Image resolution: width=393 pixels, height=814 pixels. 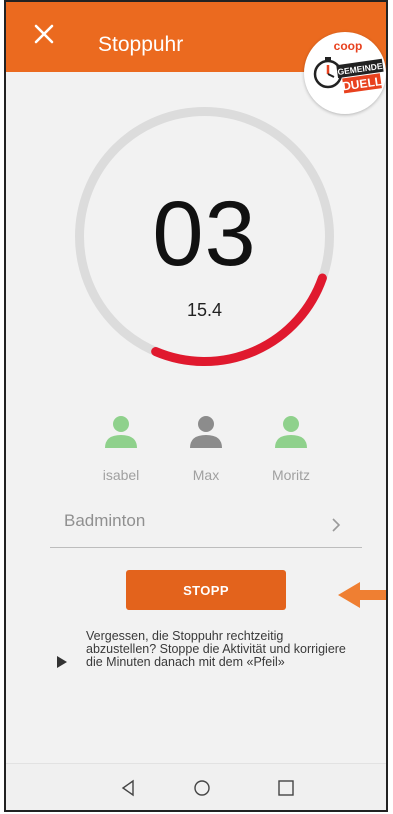 I want to click on activity-label: Badminton, so click(x=105, y=520).